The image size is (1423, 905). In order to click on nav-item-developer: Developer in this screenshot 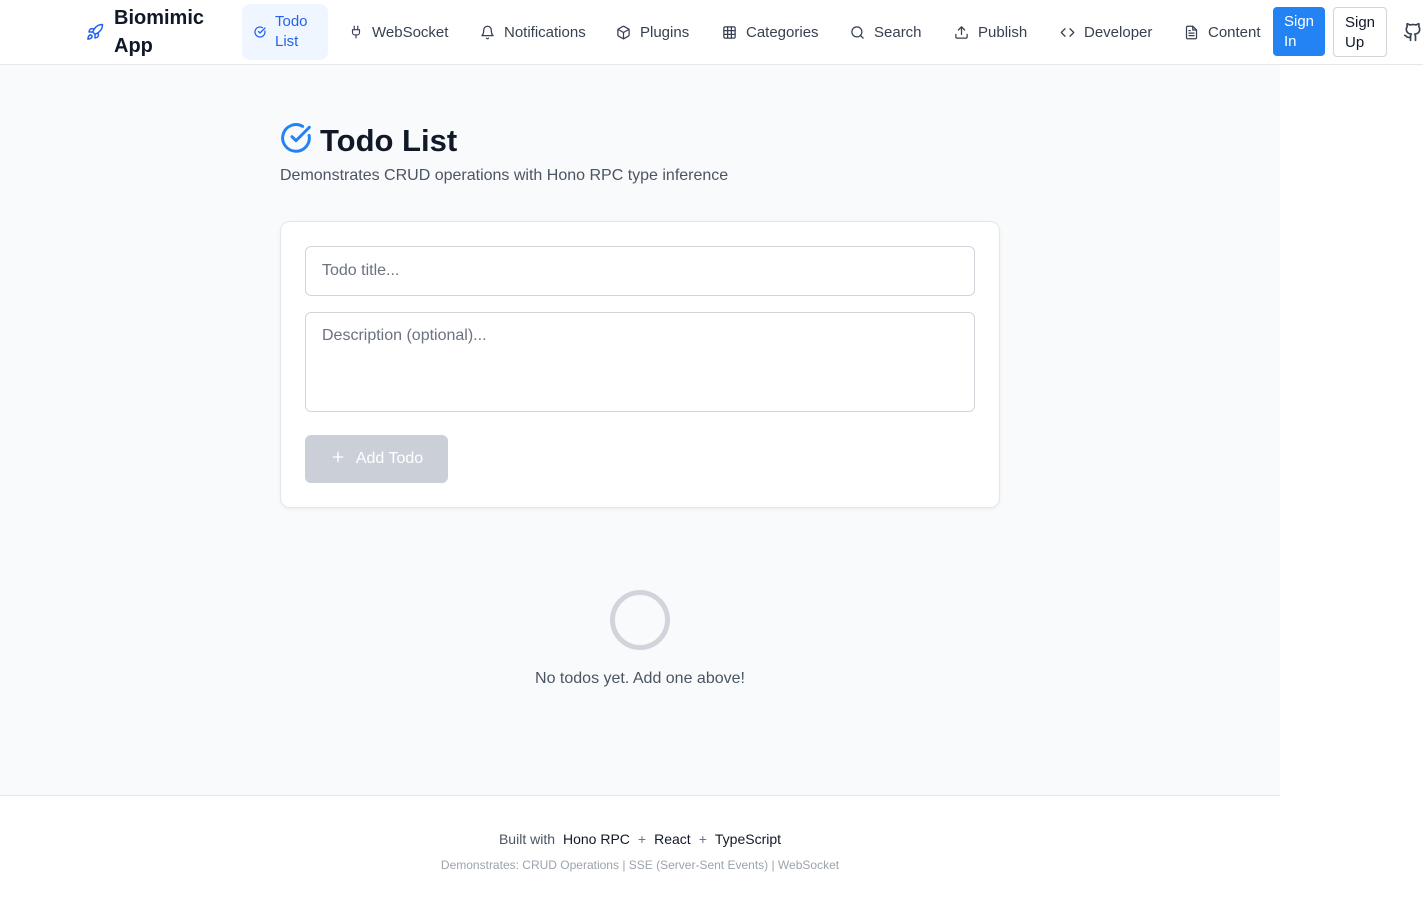, I will do `click(1106, 32)`.